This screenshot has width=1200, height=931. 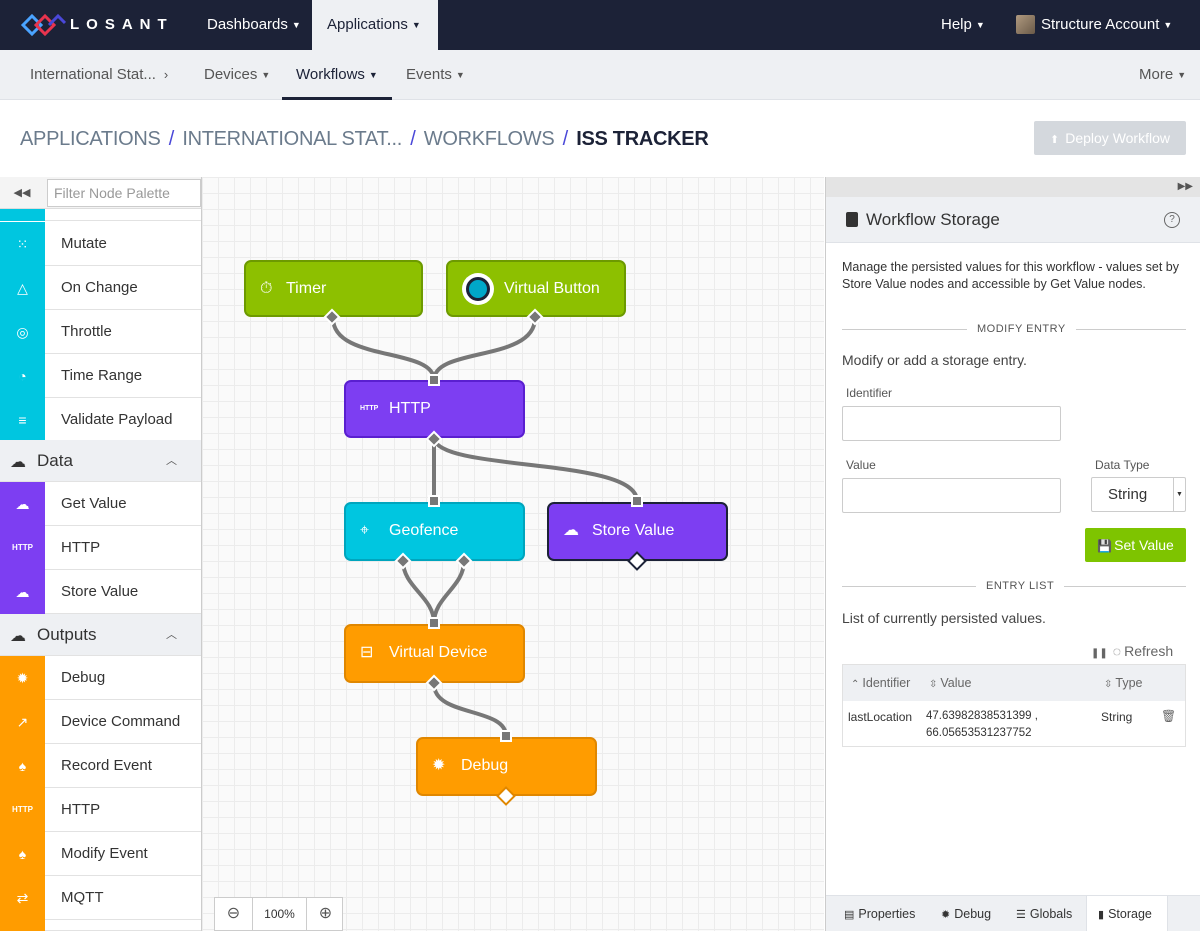 I want to click on modify-entry-text: Modify or add a storage entry., so click(x=934, y=360).